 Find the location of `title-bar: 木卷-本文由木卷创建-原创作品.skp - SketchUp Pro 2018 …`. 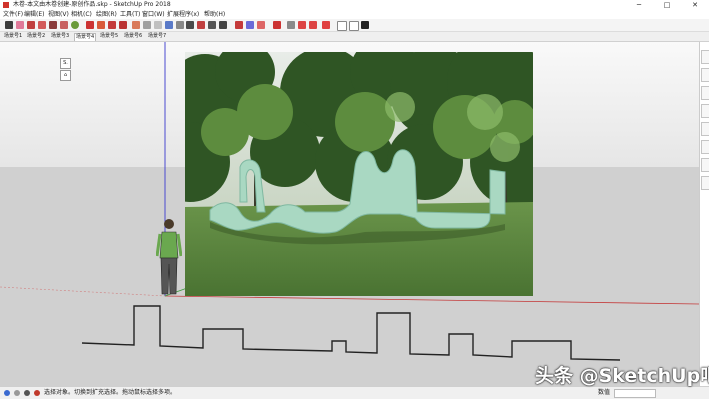

title-bar: 木卷-本文由木卷创建-原创作品.skp - SketchUp Pro 2018 … is located at coordinates (354, 5).